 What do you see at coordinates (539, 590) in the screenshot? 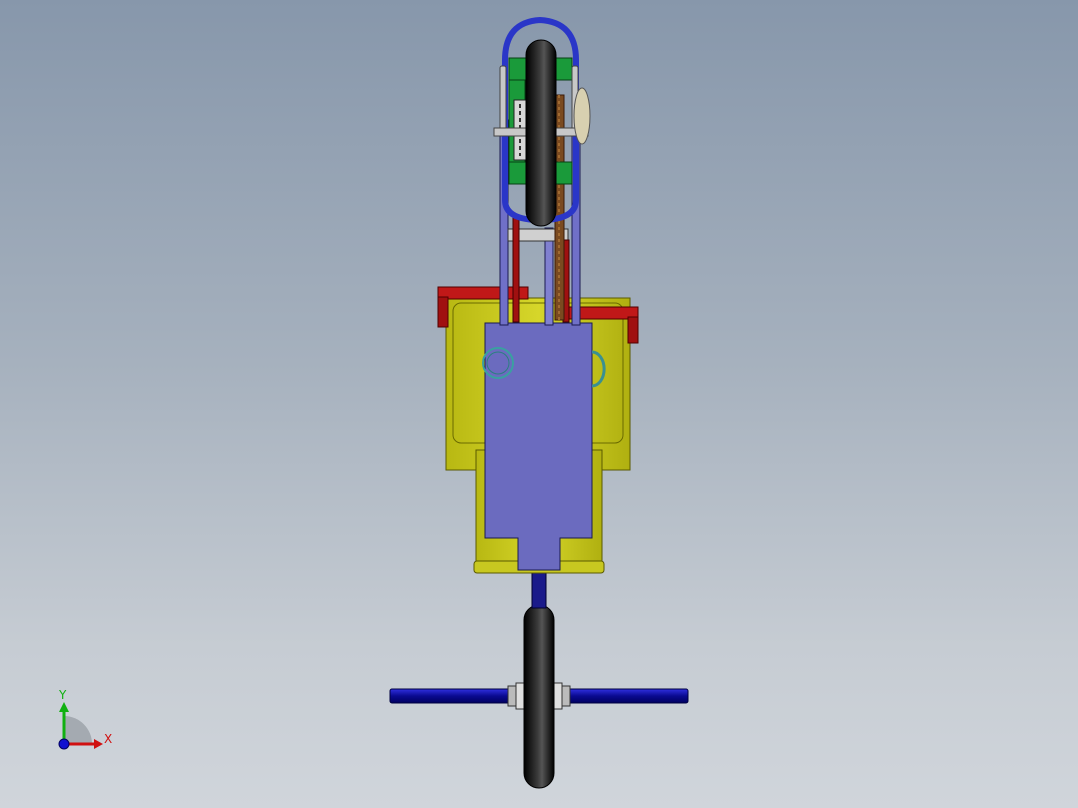
I see `rear-fork-stem` at bounding box center [539, 590].